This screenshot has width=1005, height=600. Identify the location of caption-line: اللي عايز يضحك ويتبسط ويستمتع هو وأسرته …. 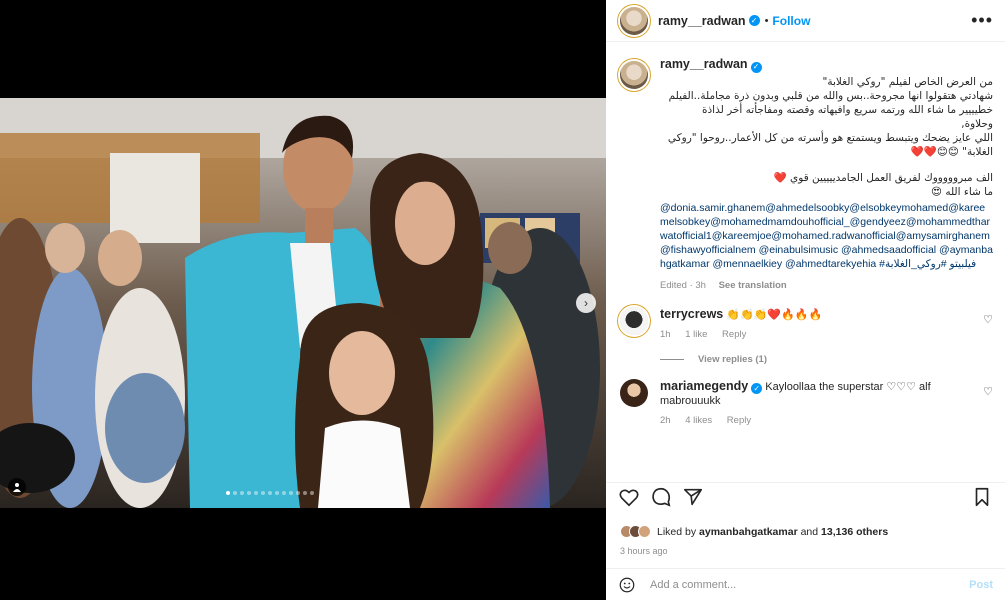
(830, 137).